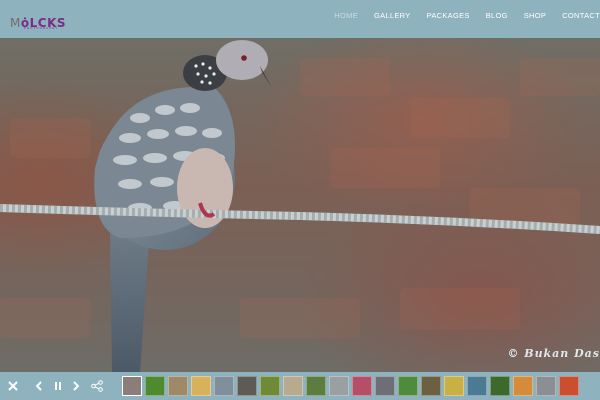  Describe the element at coordinates (448, 15) in the screenshot. I see `nav-packages: PACKAGES` at that location.